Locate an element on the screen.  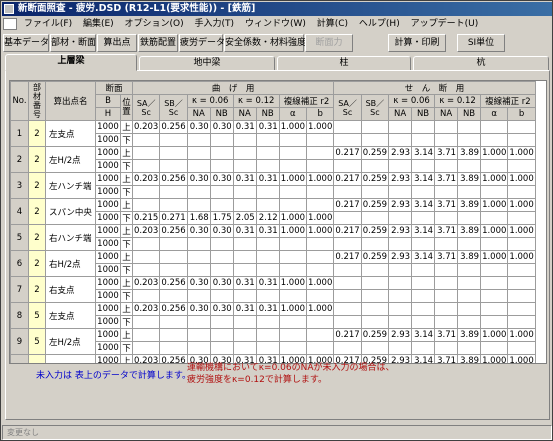
calc-point-cell: 左H/2点 is located at coordinates (70, 341).